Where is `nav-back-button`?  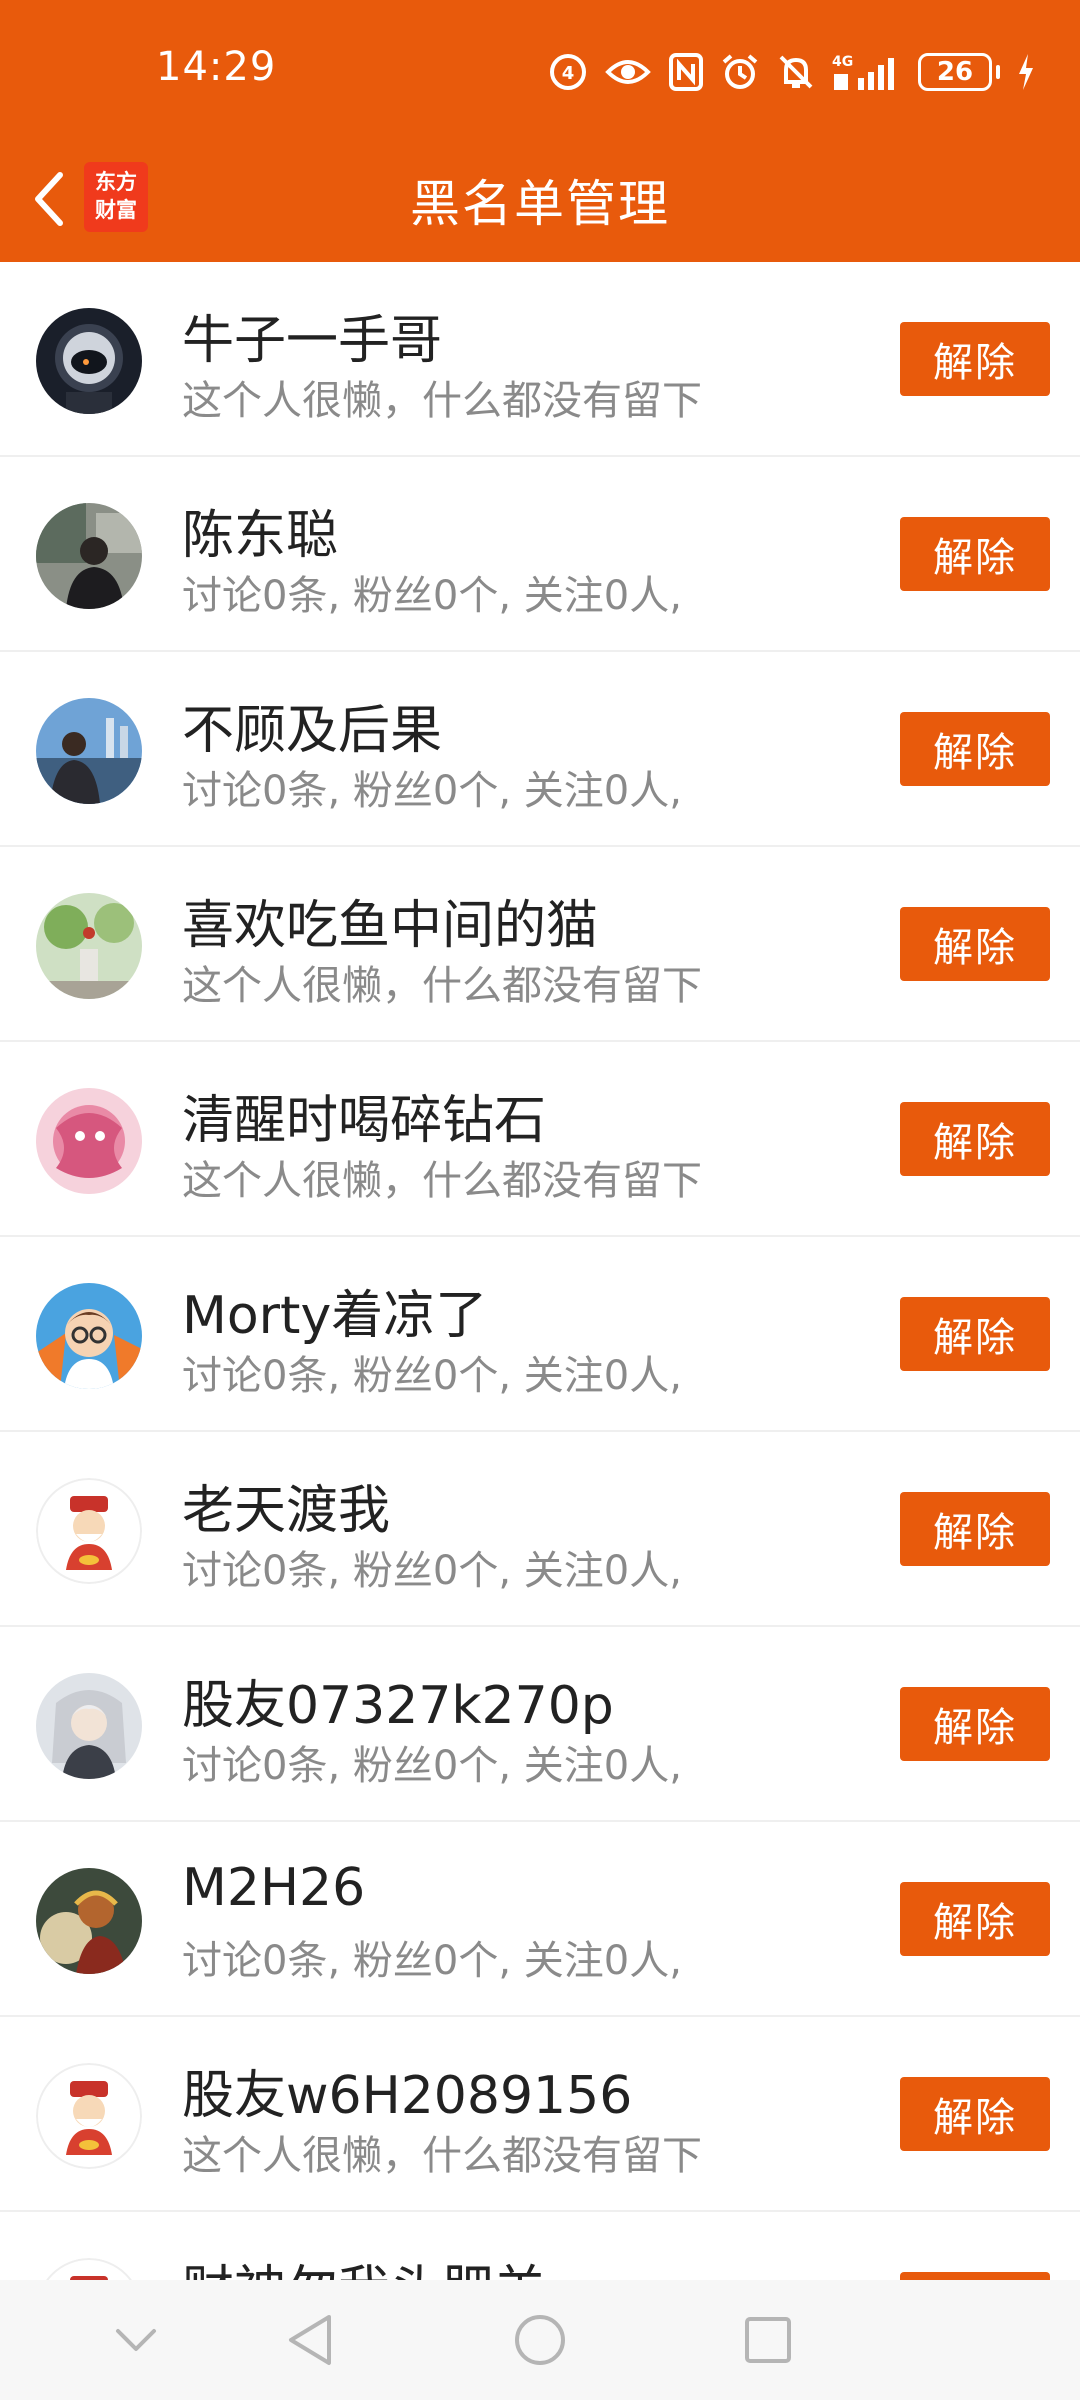 nav-back-button is located at coordinates (310, 2340).